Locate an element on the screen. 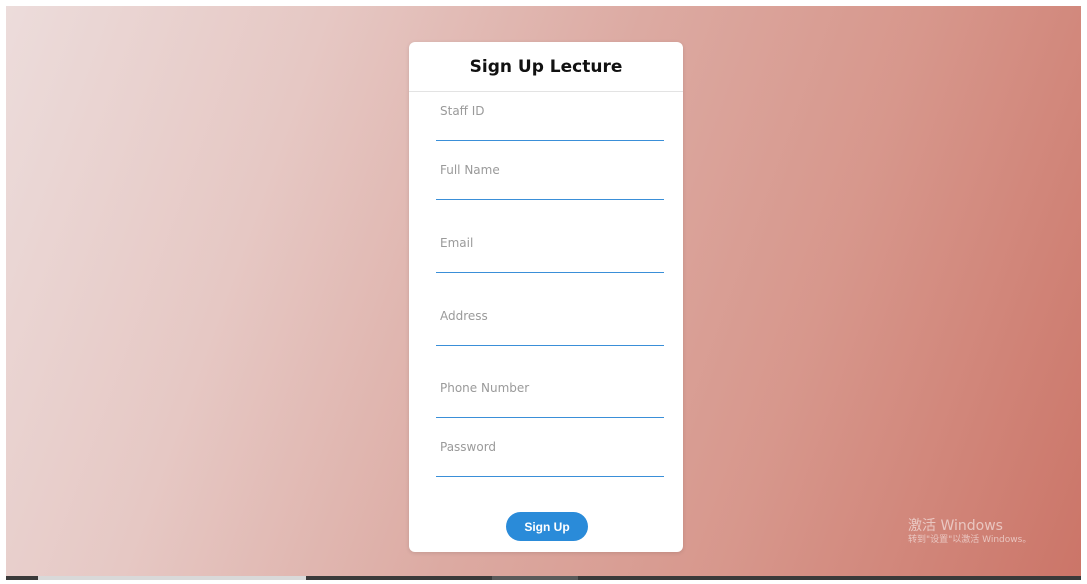  watermark-subtitle: 转到"设置"以激活 Windows。 is located at coordinates (970, 539).